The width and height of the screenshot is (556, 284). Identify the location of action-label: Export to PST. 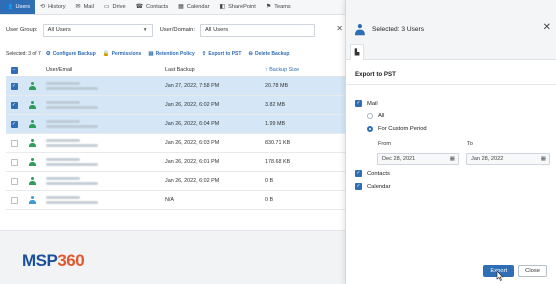
(225, 54).